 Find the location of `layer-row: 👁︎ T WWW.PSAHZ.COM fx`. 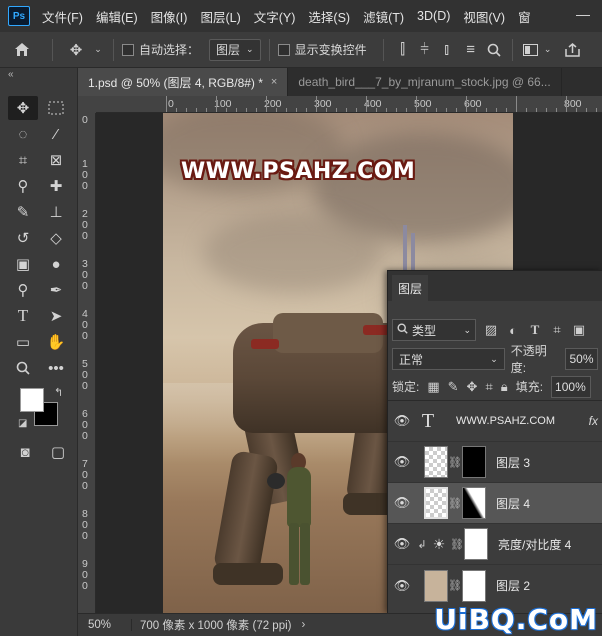

layer-row: 👁︎ T WWW.PSAHZ.COM fx is located at coordinates (495, 421).